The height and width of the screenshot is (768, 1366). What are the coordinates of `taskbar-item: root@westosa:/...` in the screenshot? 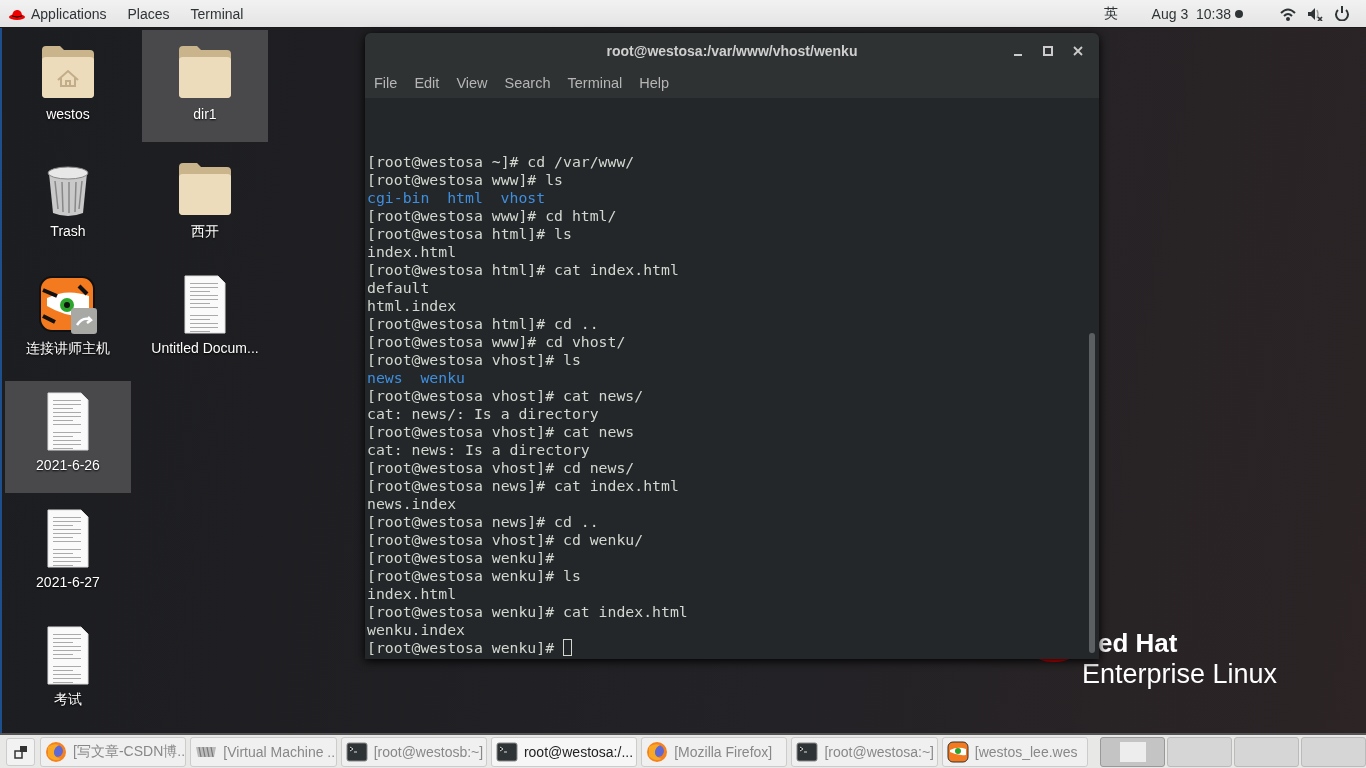 It's located at (564, 751).